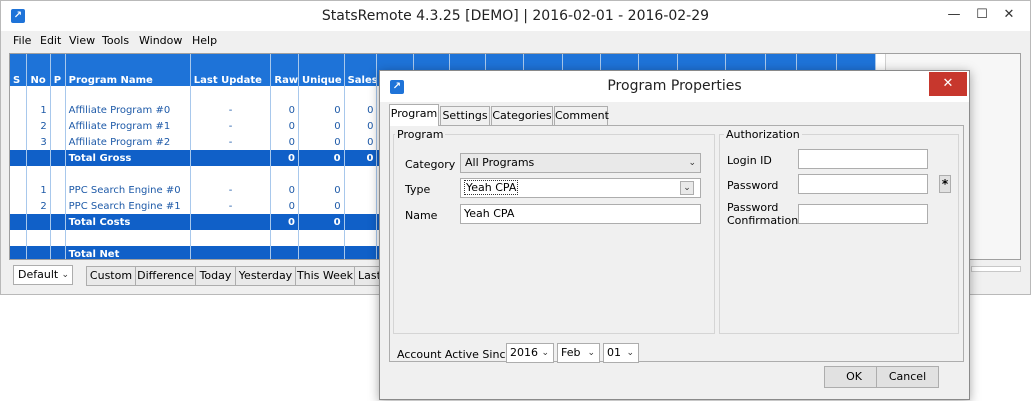  Describe the element at coordinates (115, 40) in the screenshot. I see `menu-tools: Tools` at that location.